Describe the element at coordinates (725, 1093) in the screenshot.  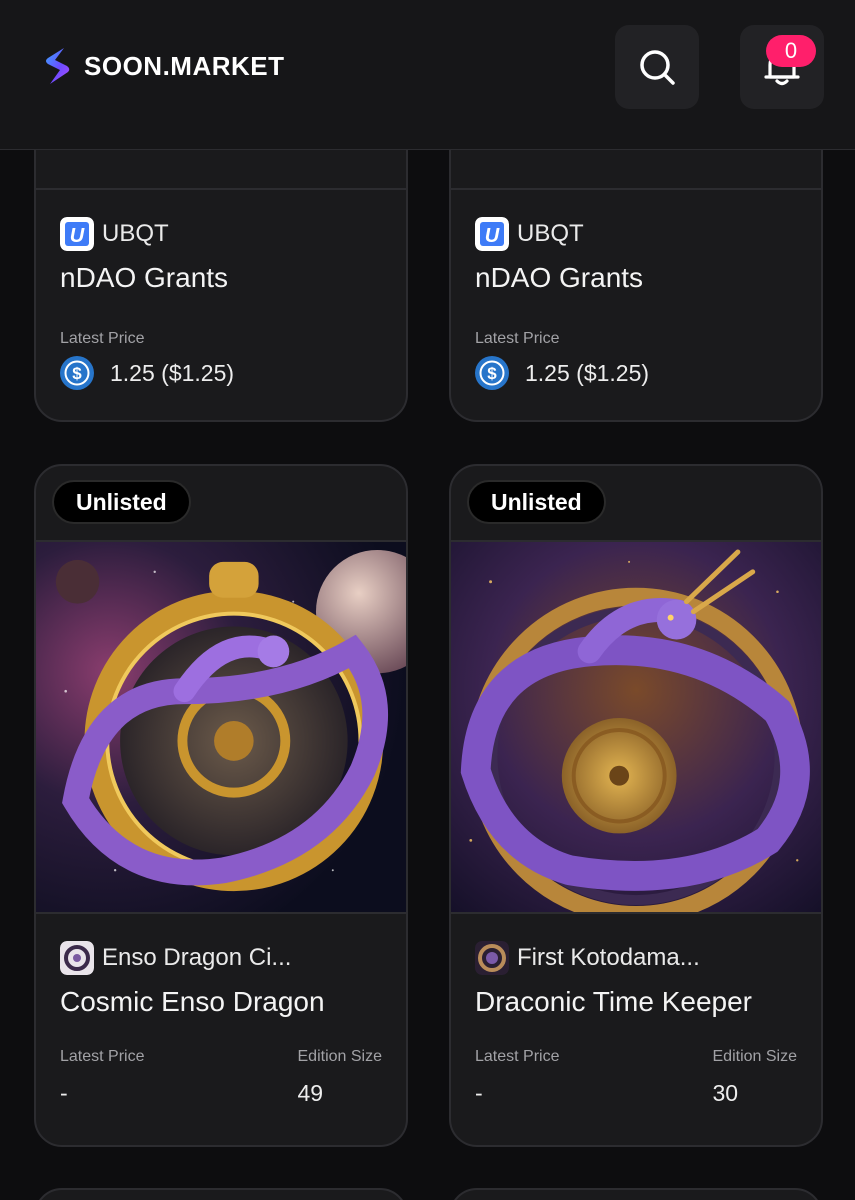
I see `edition-size-value: 30` at that location.